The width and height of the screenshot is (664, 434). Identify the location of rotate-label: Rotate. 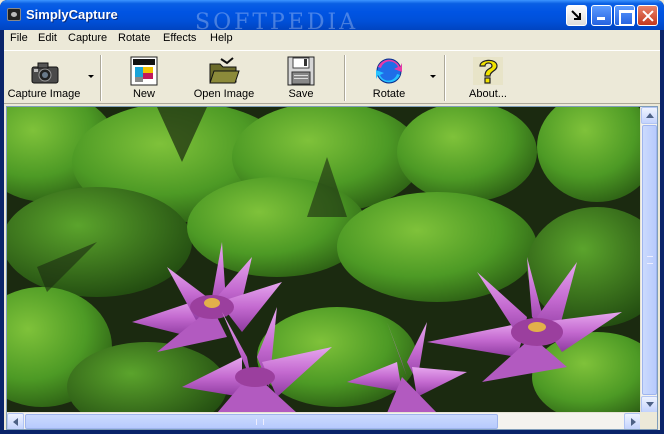
(389, 94).